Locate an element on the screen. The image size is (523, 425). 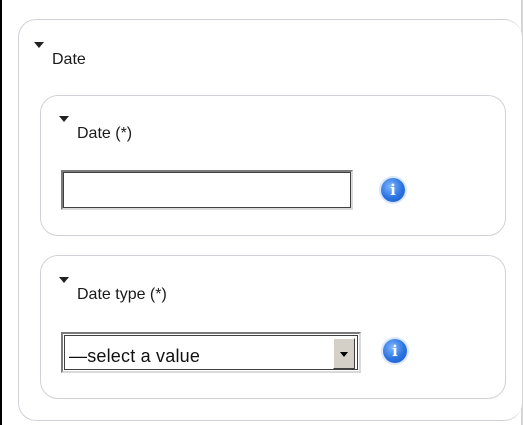
dropdown-button is located at coordinates (344, 353).